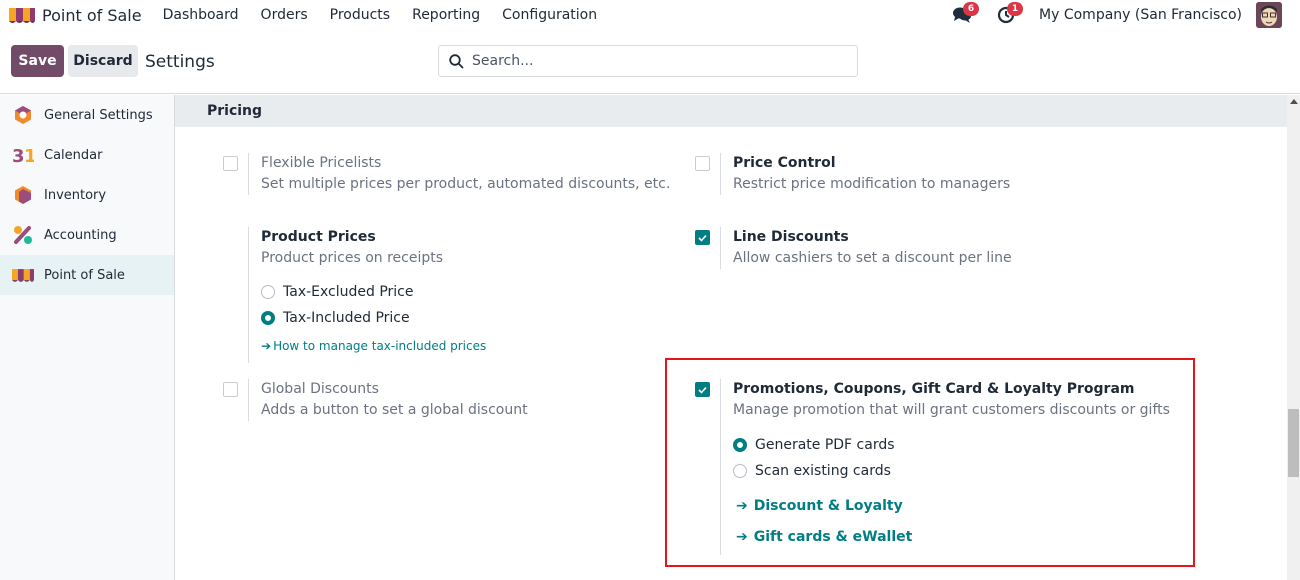 The height and width of the screenshot is (580, 1300). What do you see at coordinates (446, 15) in the screenshot?
I see `menu-reporting: Reporting` at bounding box center [446, 15].